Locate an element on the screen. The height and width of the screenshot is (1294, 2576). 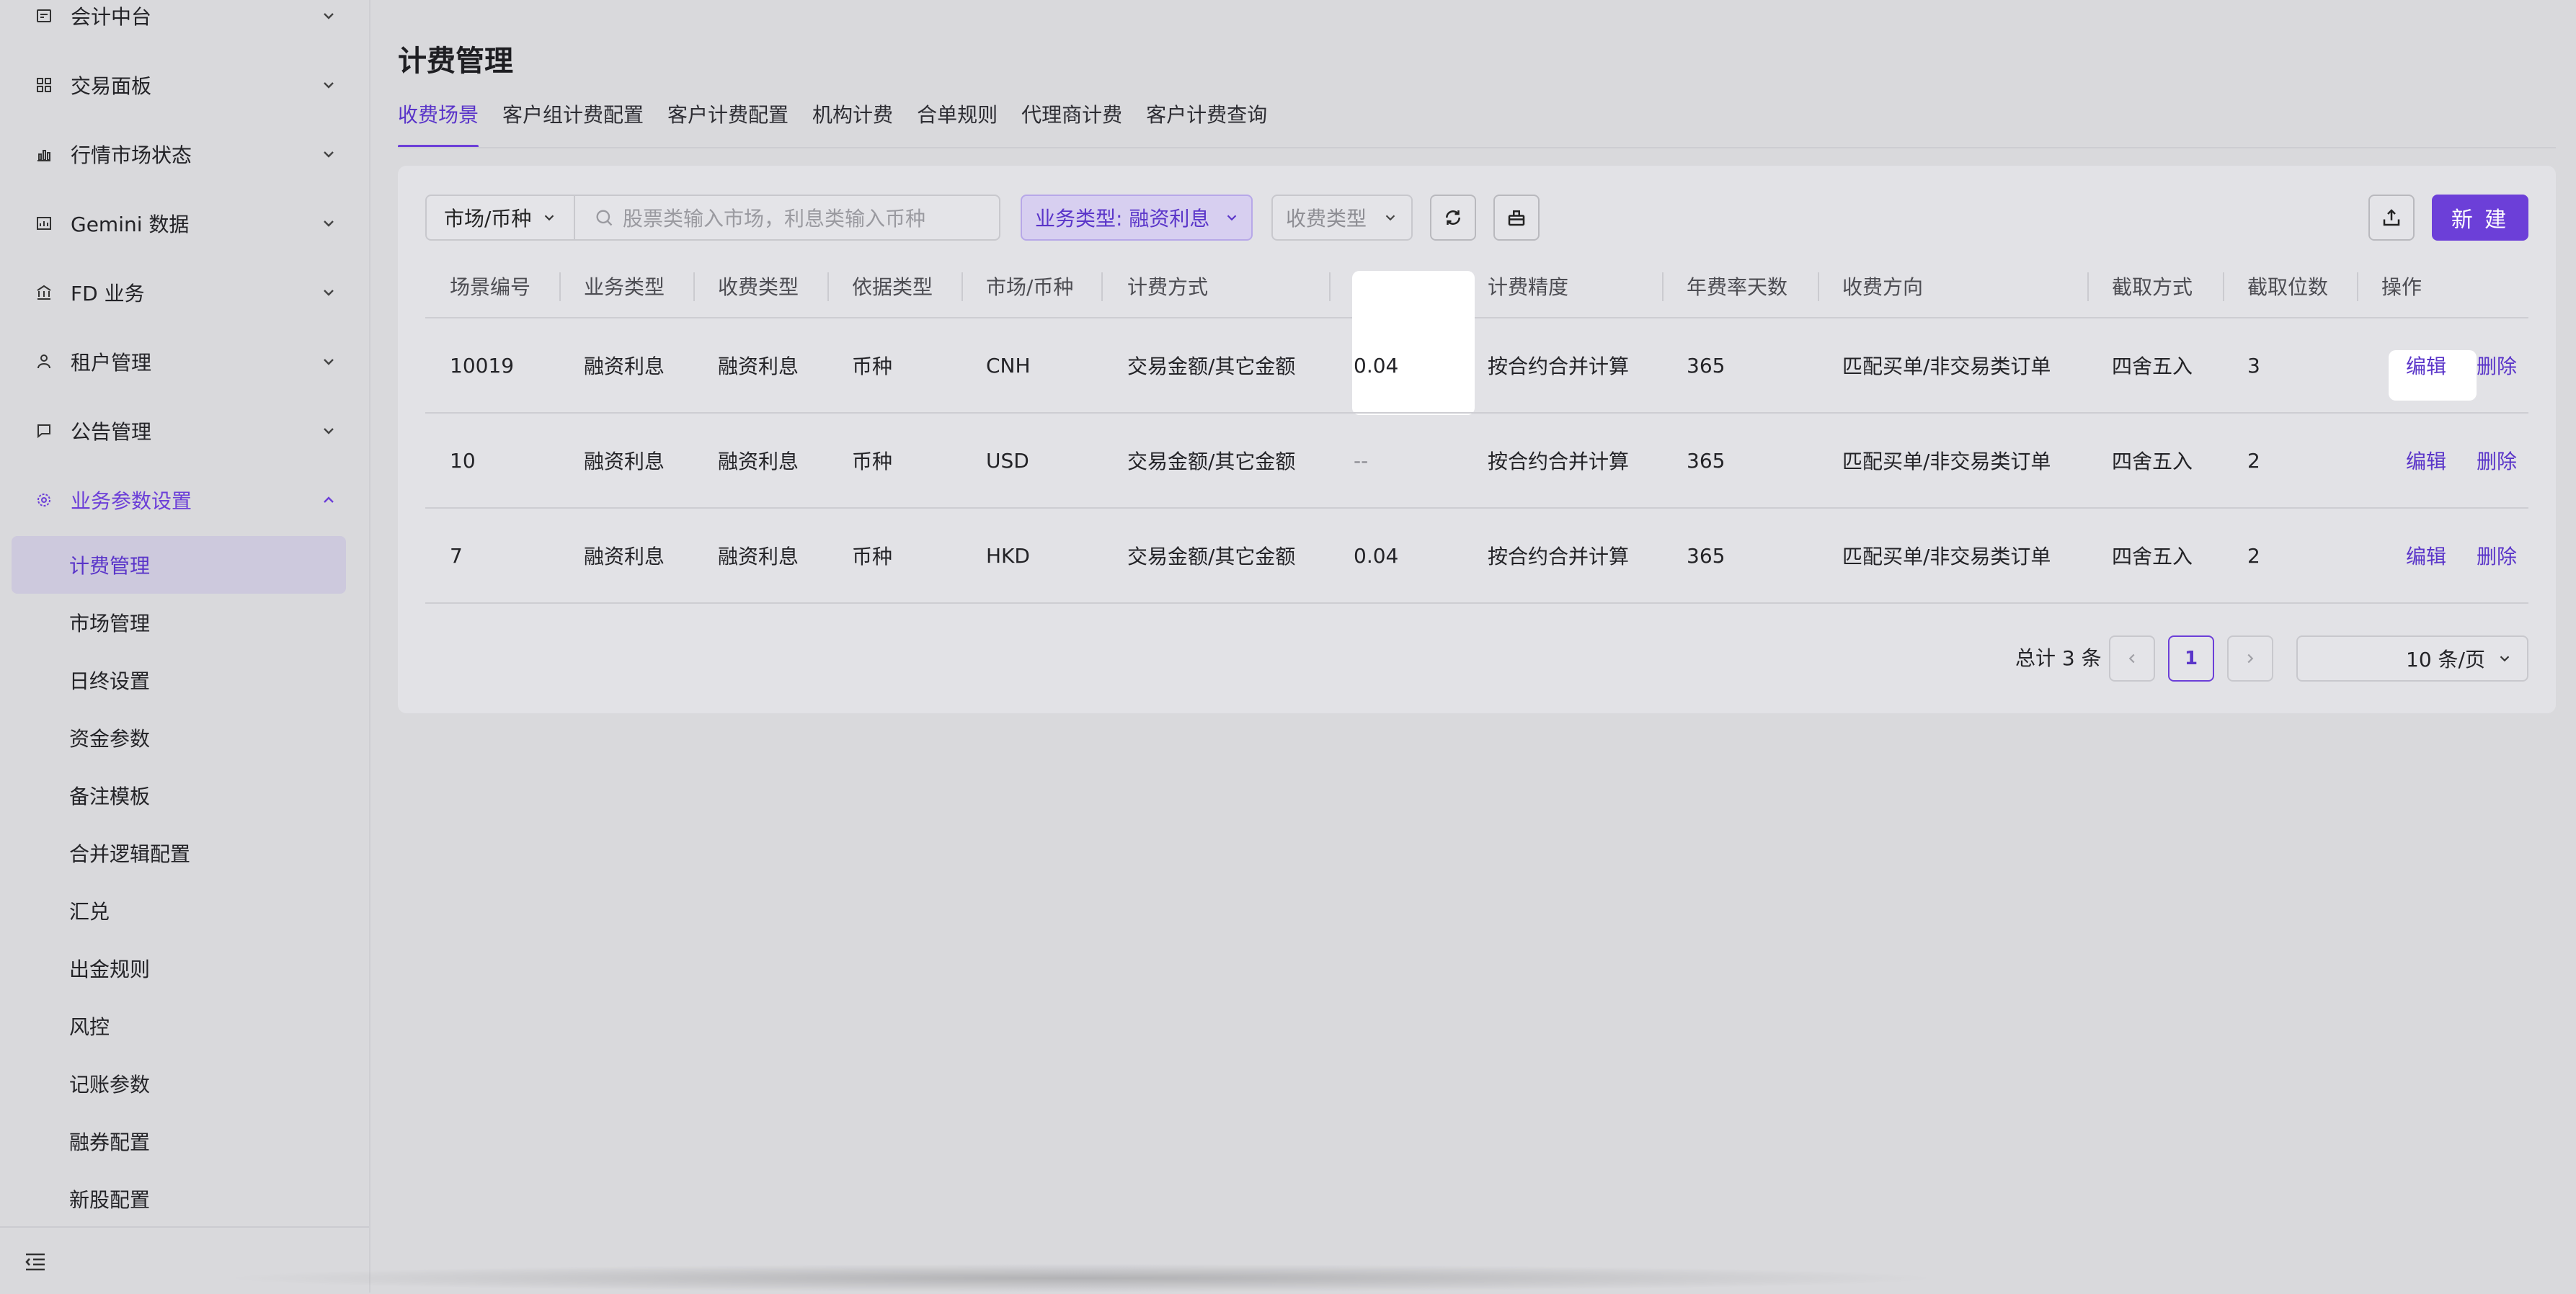
column-header: 场景编号 is located at coordinates (491, 287).